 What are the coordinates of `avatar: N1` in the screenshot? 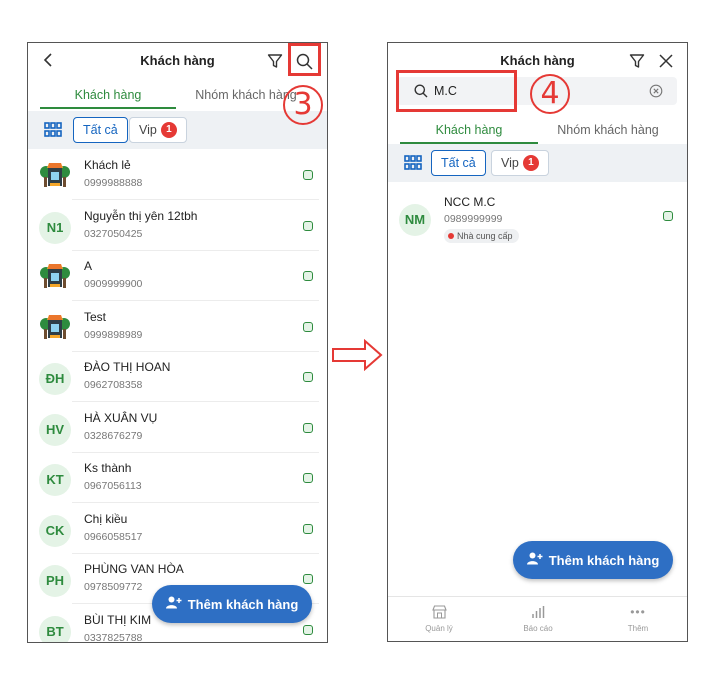 It's located at (55, 227).